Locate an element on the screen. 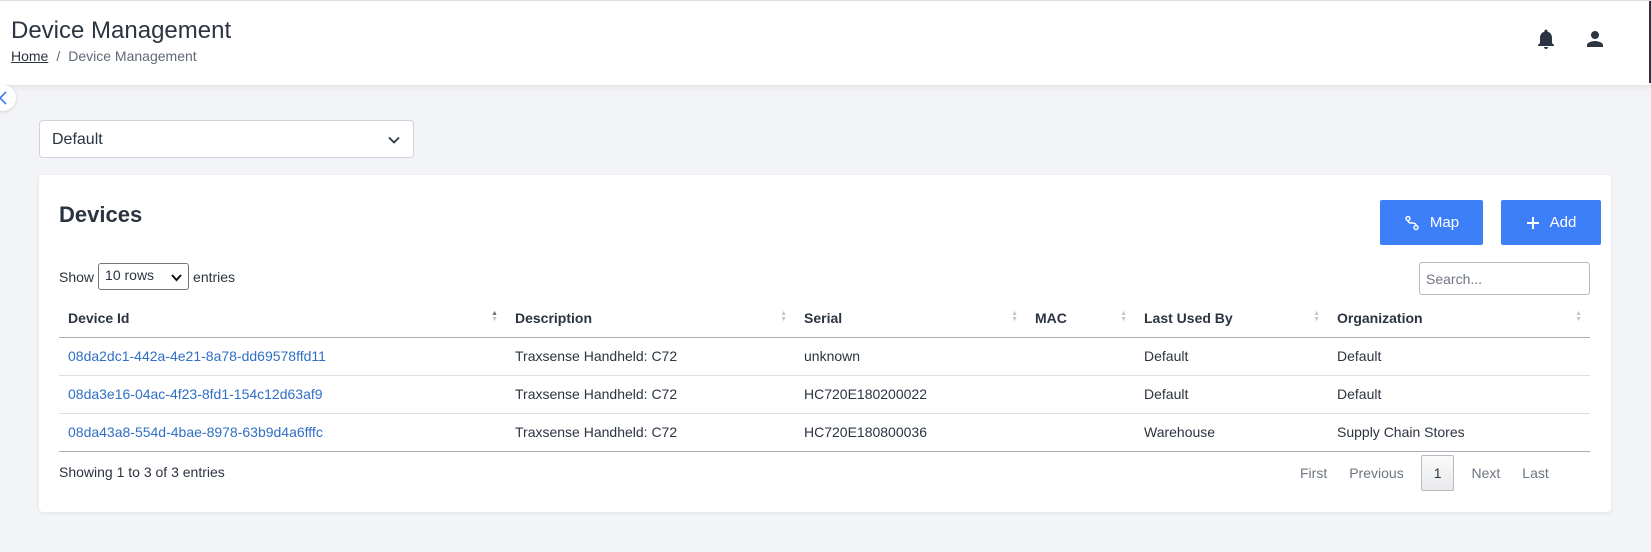 The width and height of the screenshot is (1651, 552). breadcrumb: Home / Device Management is located at coordinates (104, 56).